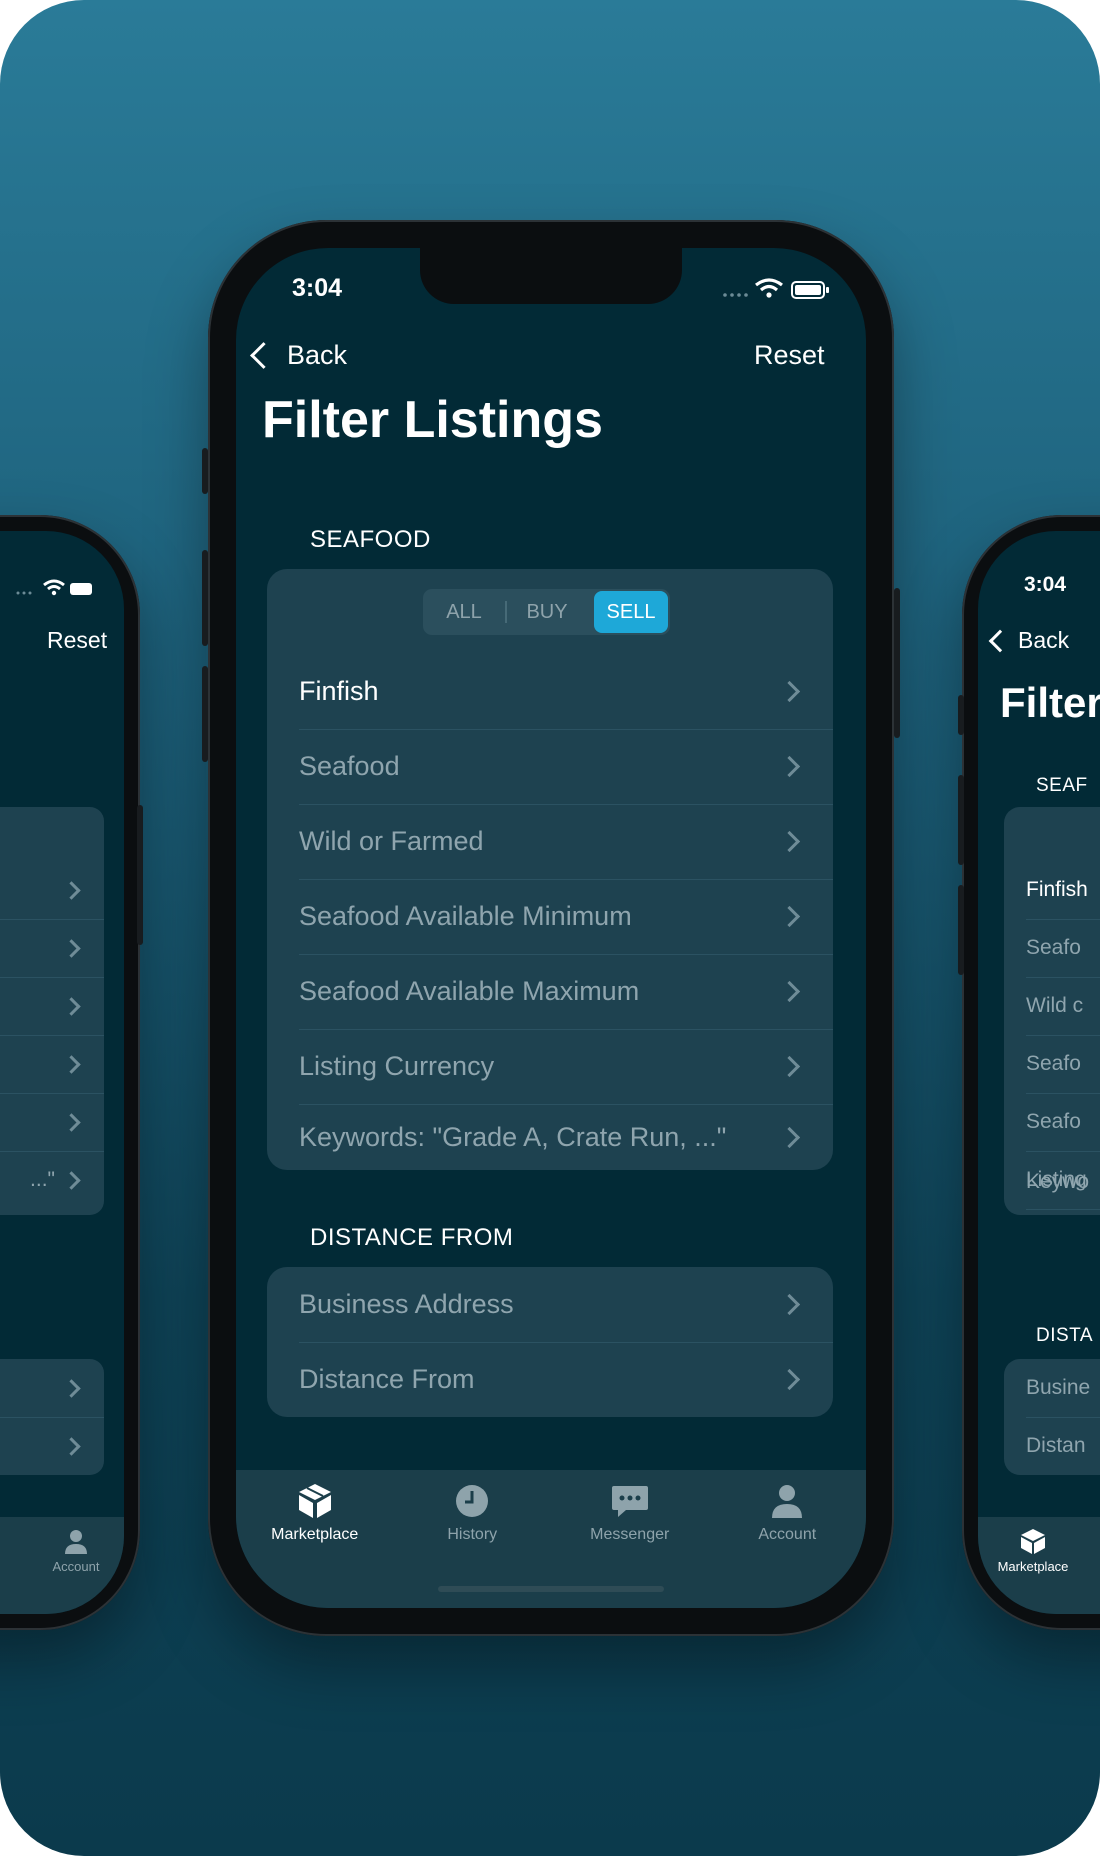 This screenshot has width=1100, height=1856. I want to click on filter-row-finfish: Finfish, so click(566, 692).